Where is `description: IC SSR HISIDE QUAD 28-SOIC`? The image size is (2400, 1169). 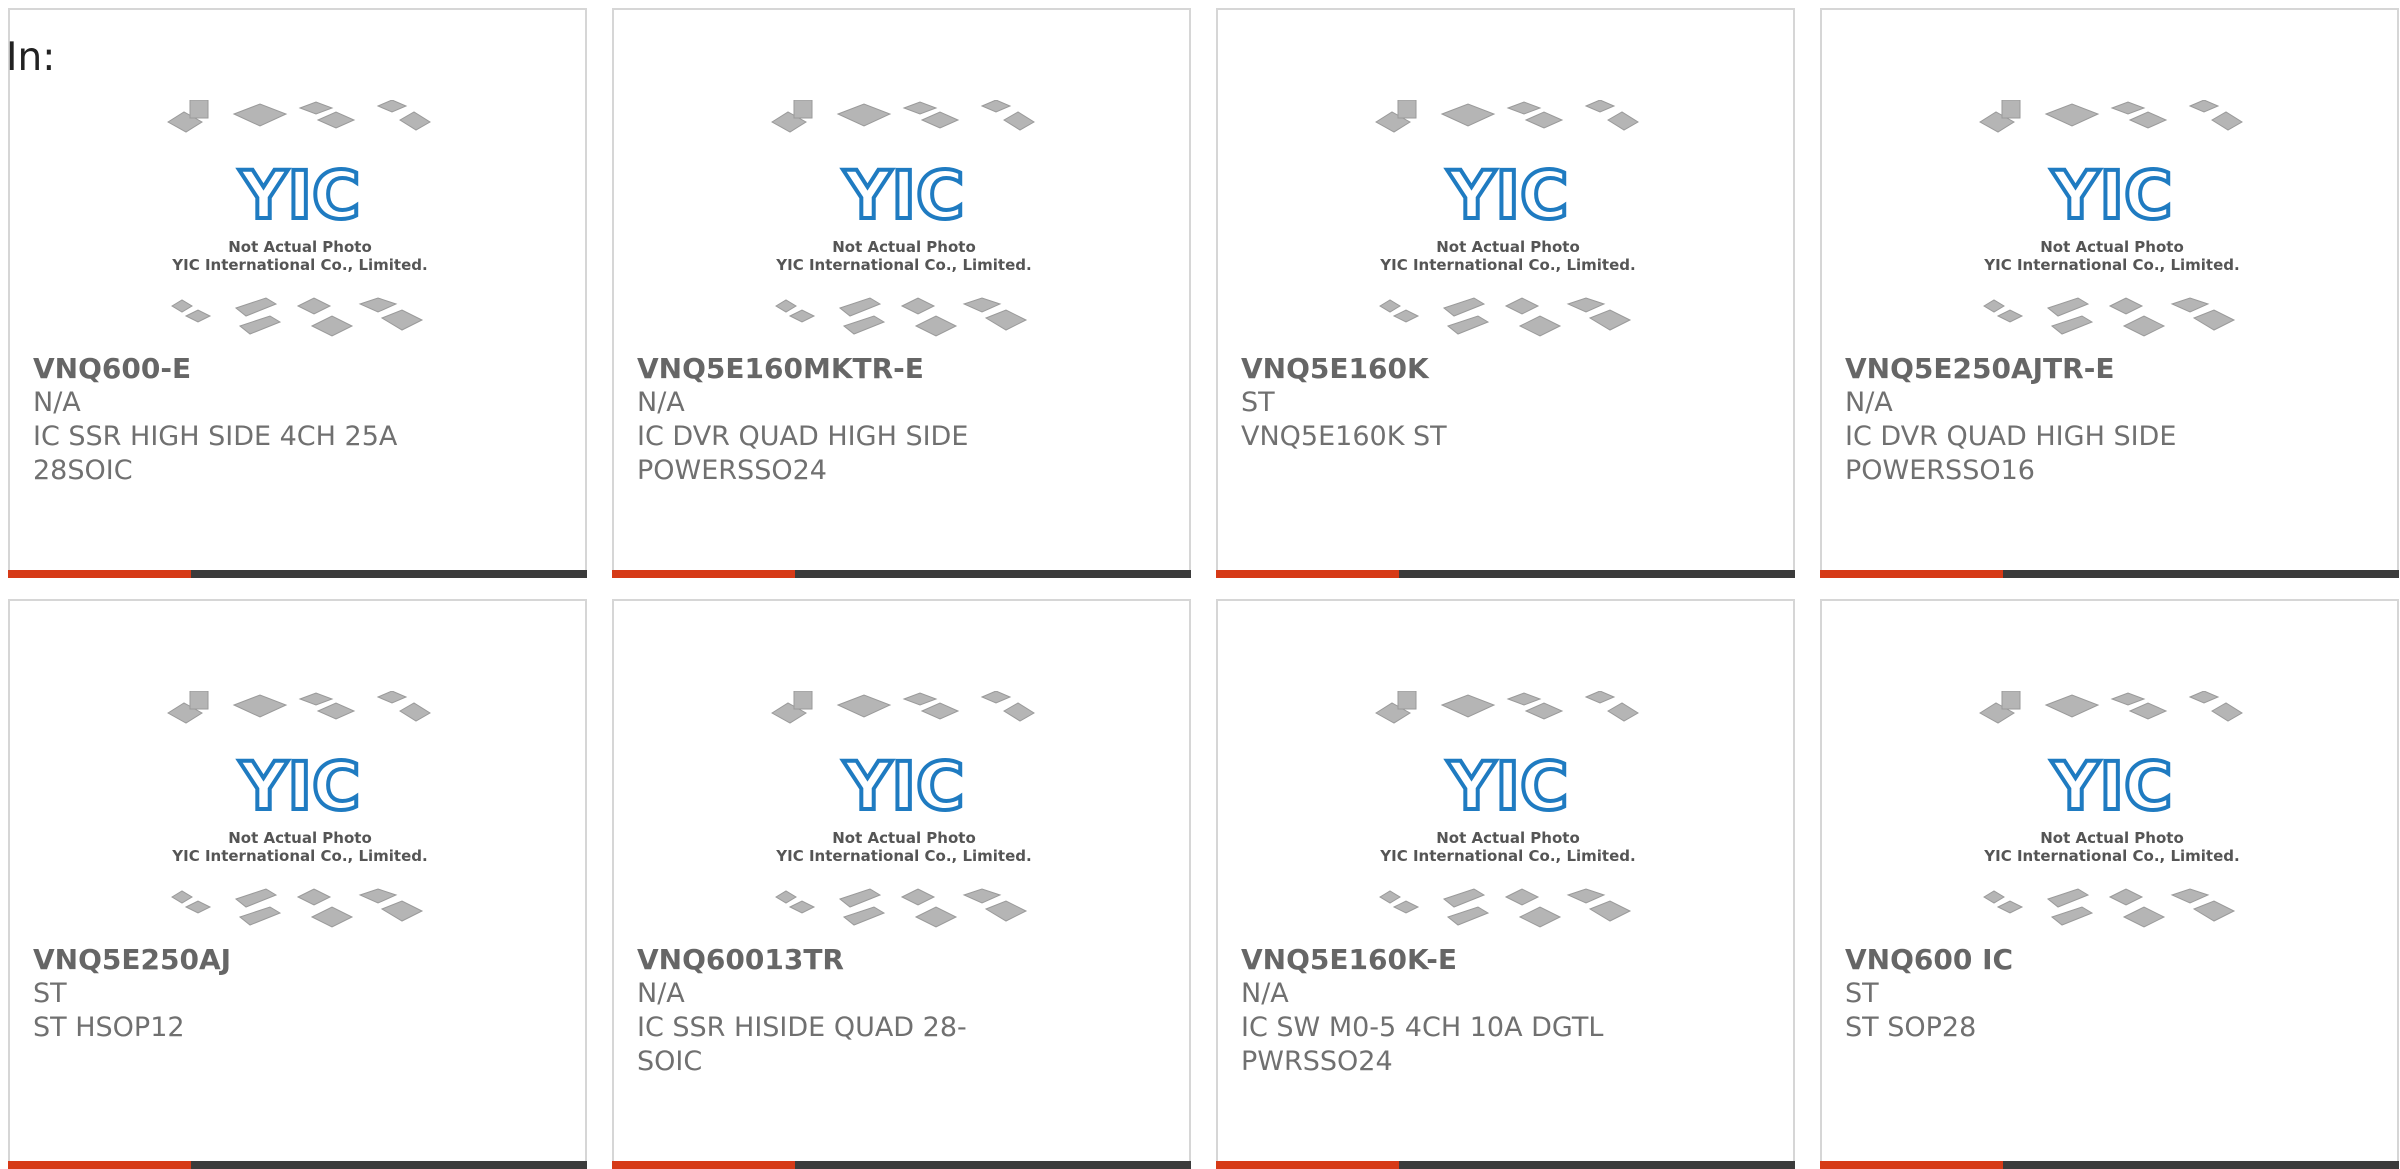 description: IC SSR HISIDE QUAD 28-SOIC is located at coordinates (802, 1044).